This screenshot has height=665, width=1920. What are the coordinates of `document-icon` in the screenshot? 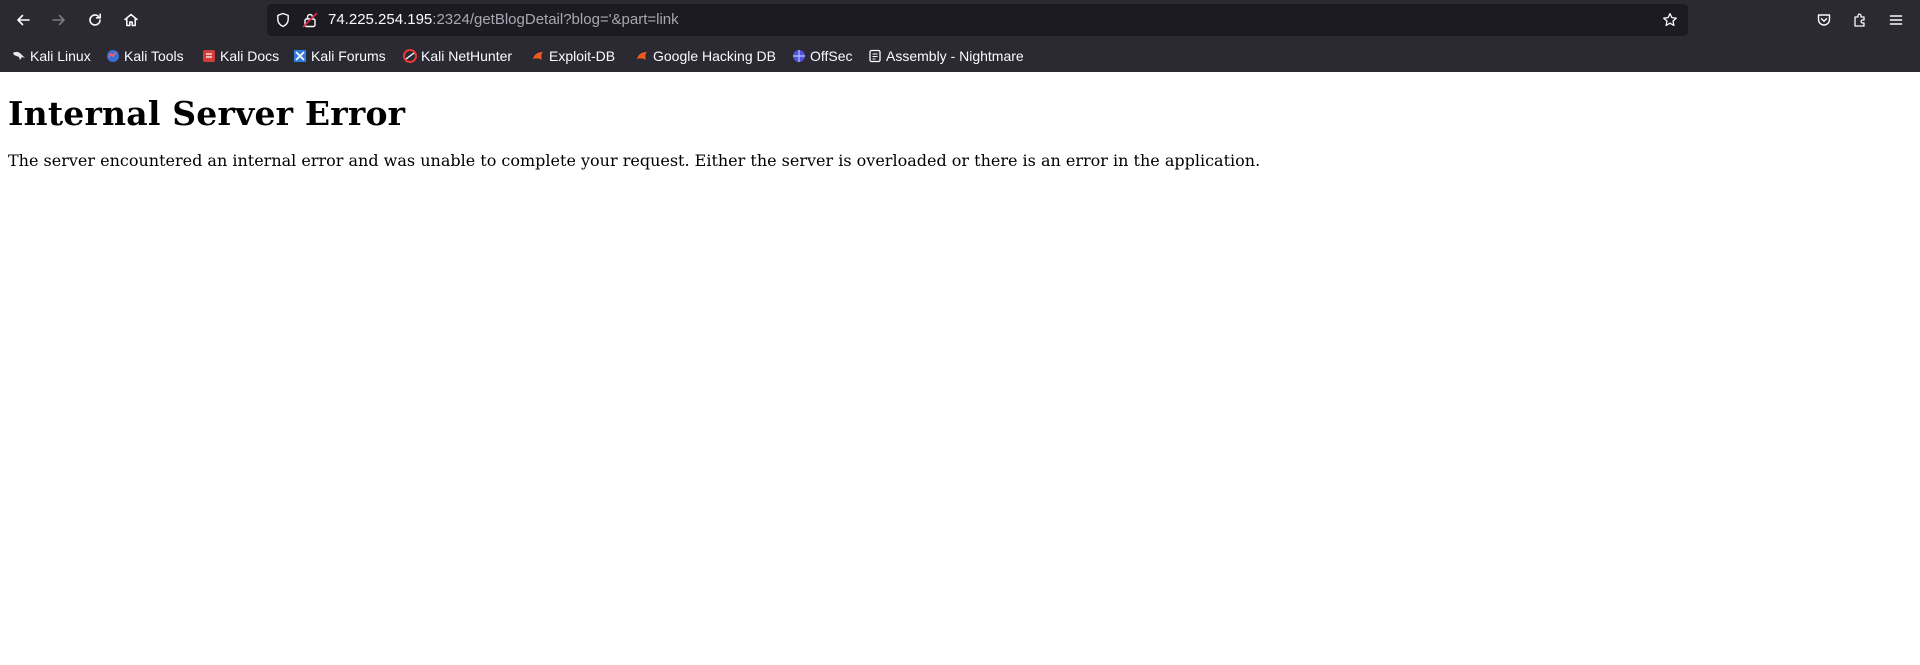 It's located at (875, 56).